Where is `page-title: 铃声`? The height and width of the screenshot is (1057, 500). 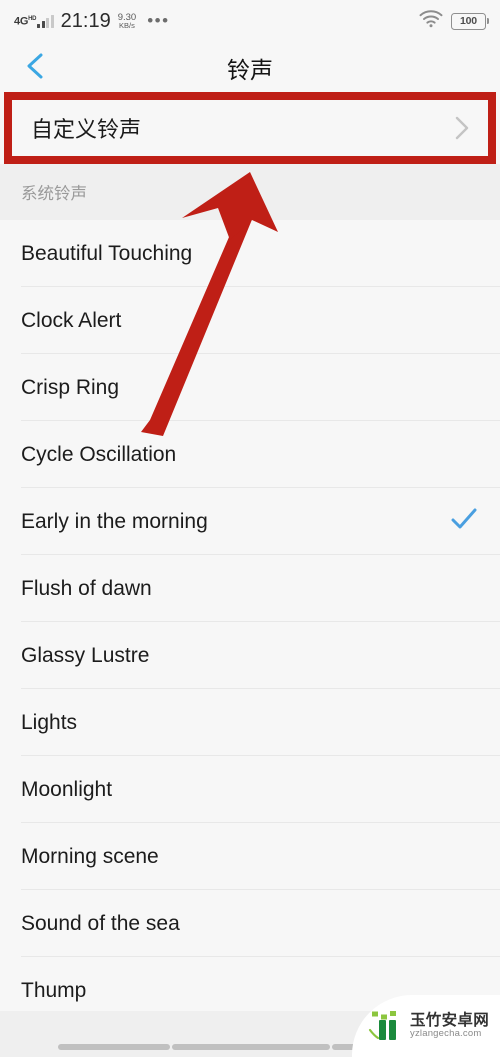
page-title: 铃声 is located at coordinates (250, 70).